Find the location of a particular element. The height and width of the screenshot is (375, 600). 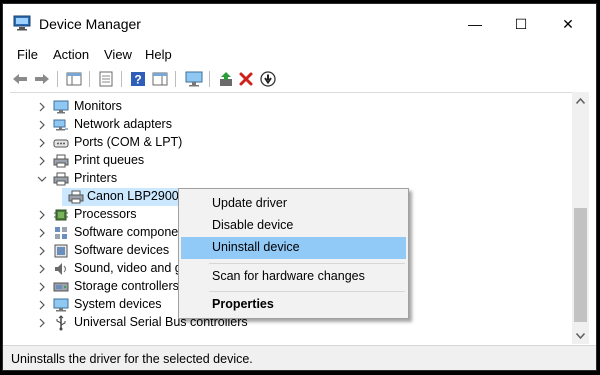

maximize-button: ☐ is located at coordinates (521, 24).